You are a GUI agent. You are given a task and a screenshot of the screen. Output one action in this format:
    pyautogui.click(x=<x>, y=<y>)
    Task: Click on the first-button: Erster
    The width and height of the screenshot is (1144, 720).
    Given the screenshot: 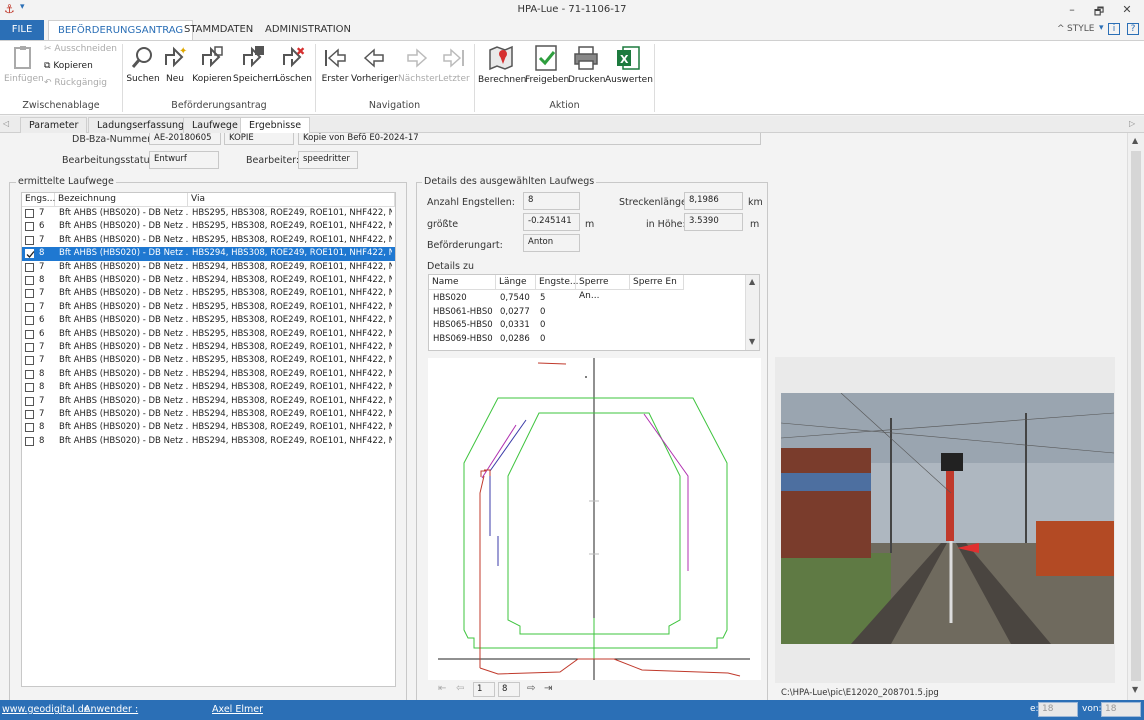 What is the action you would take?
    pyautogui.click(x=335, y=64)
    